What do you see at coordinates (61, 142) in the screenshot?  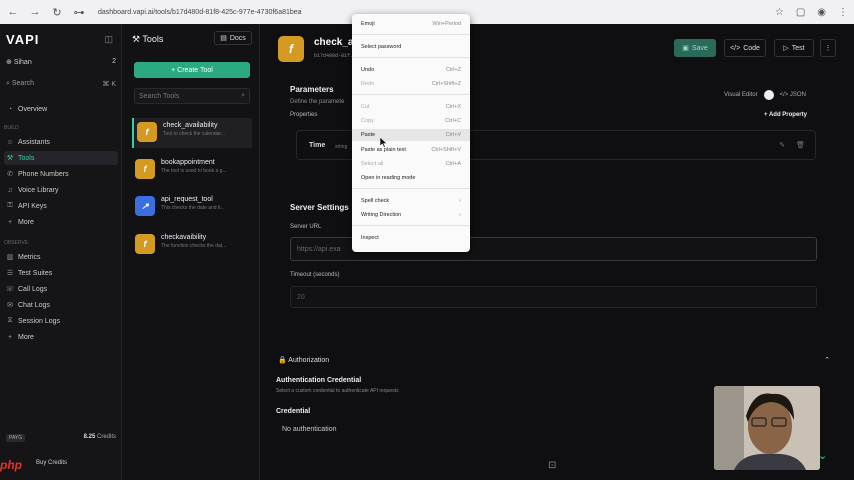 I see `sidebar-item-assistants: ☺ Assistants` at bounding box center [61, 142].